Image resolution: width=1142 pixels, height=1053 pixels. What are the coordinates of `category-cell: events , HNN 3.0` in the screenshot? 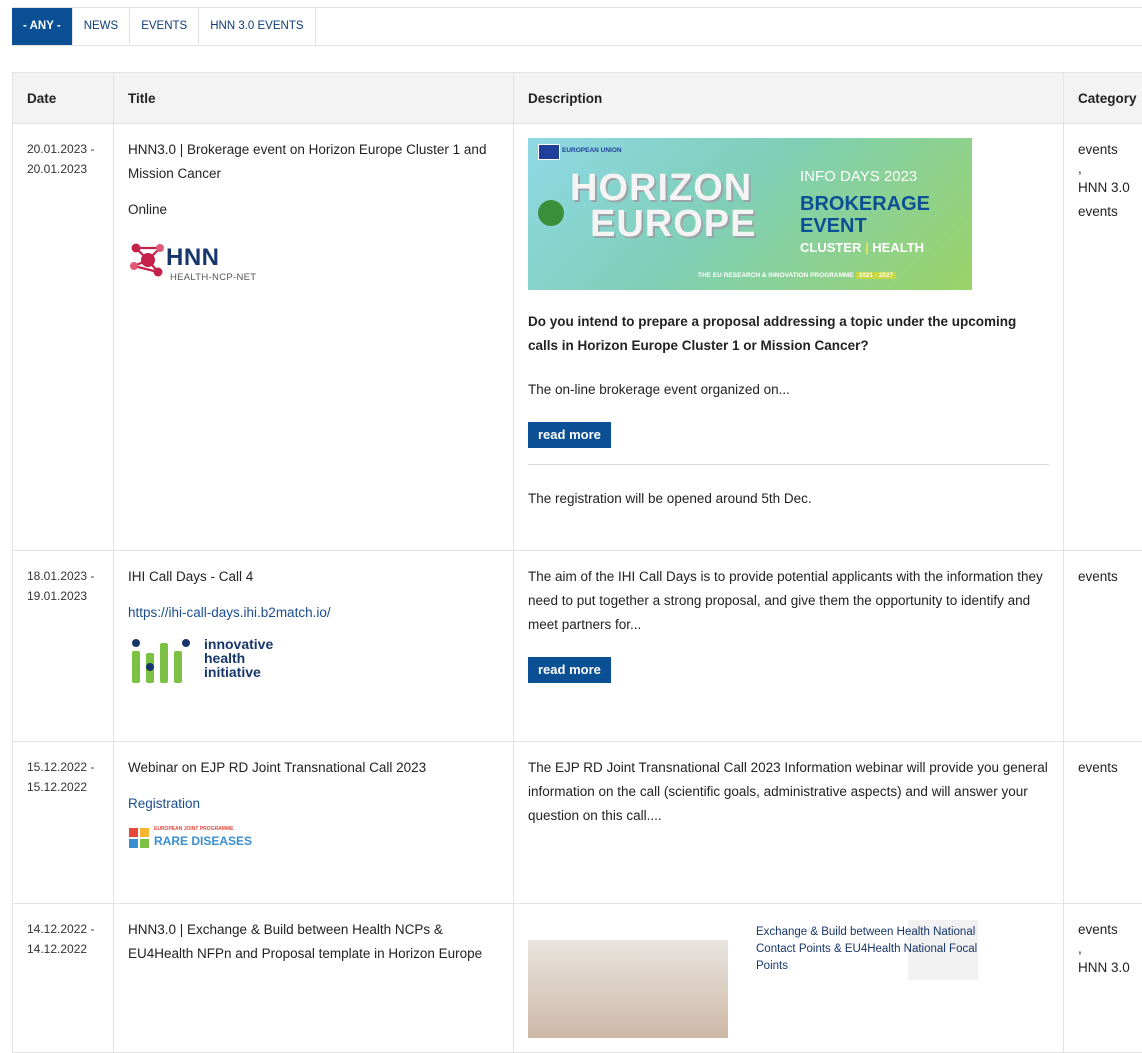 It's located at (1103, 978).